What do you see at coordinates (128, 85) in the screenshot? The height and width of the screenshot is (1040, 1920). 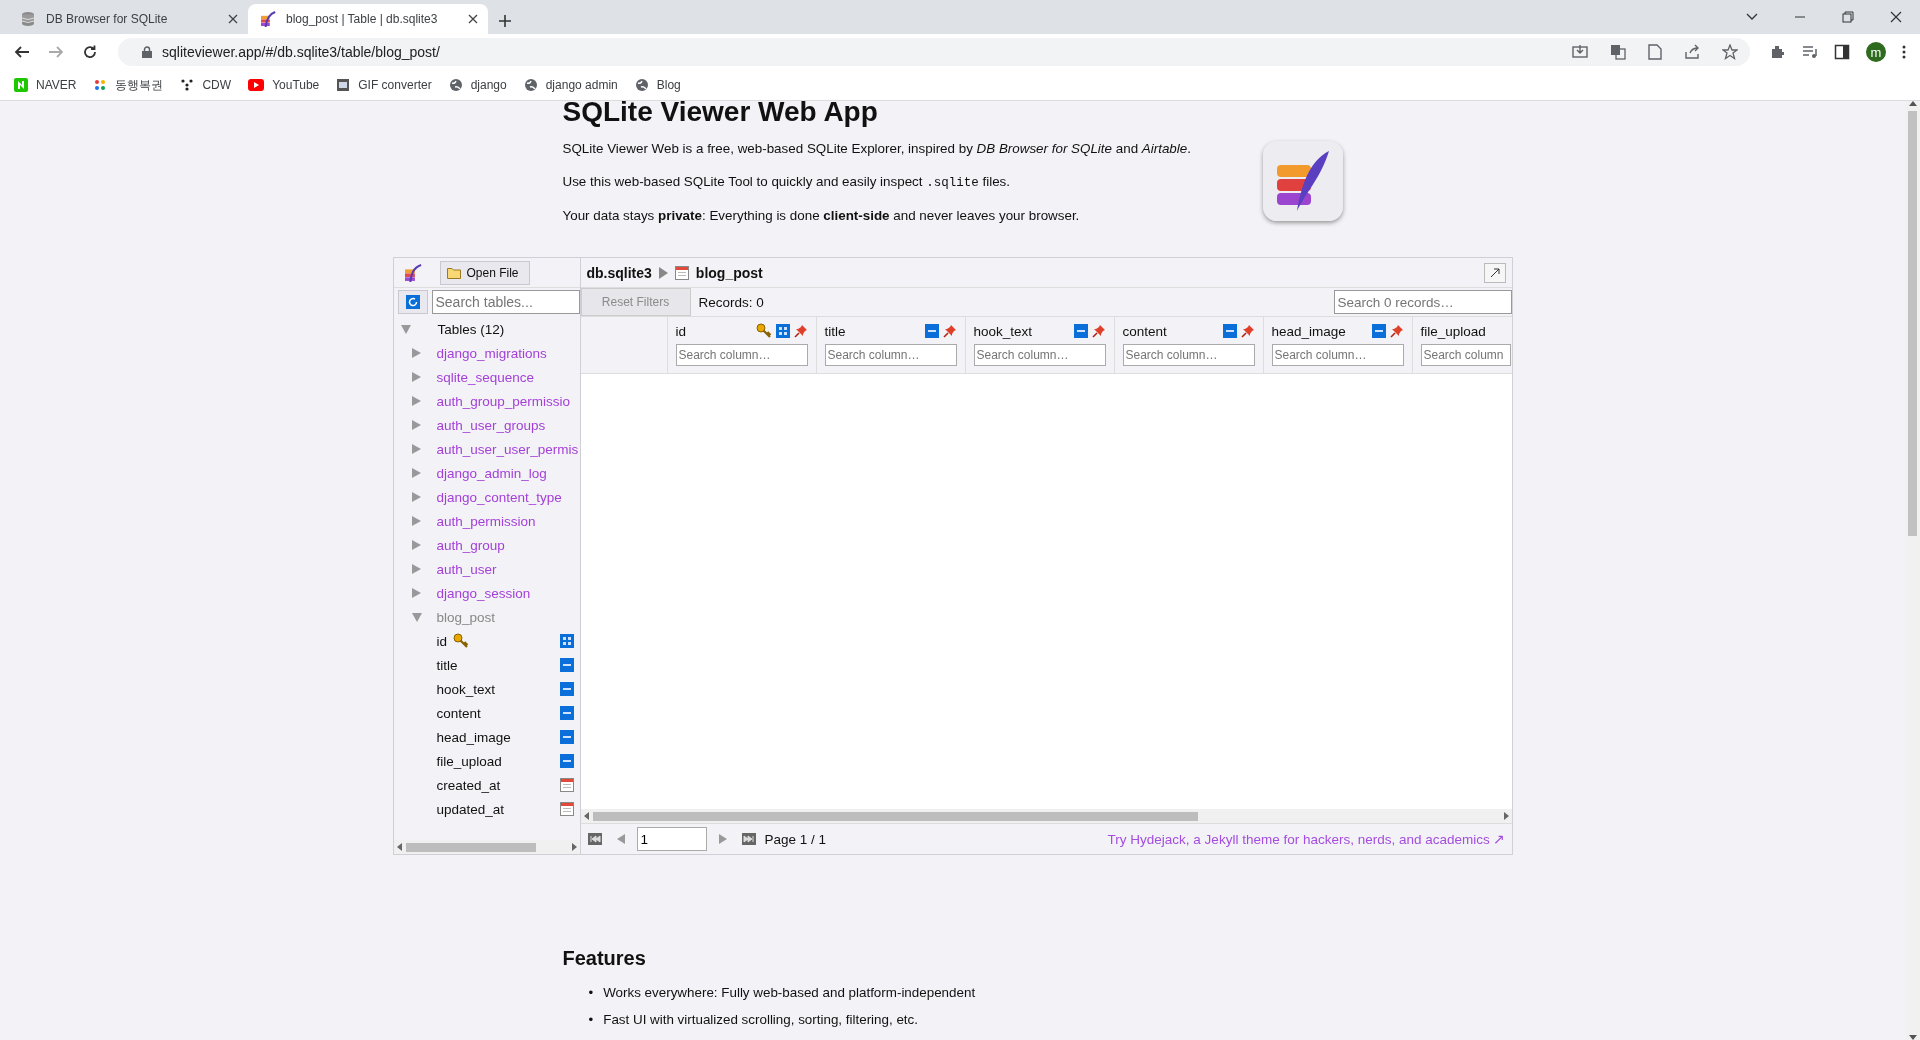 I see `bookmark: 동행복권` at bounding box center [128, 85].